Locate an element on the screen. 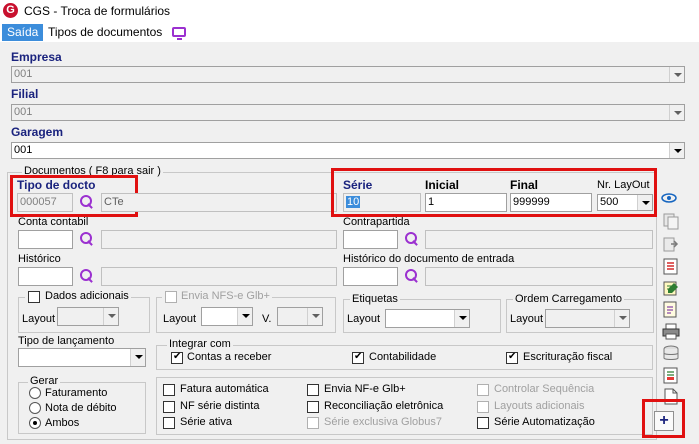 This screenshot has height=444, width=699. menu-saida: Saída is located at coordinates (23, 32).